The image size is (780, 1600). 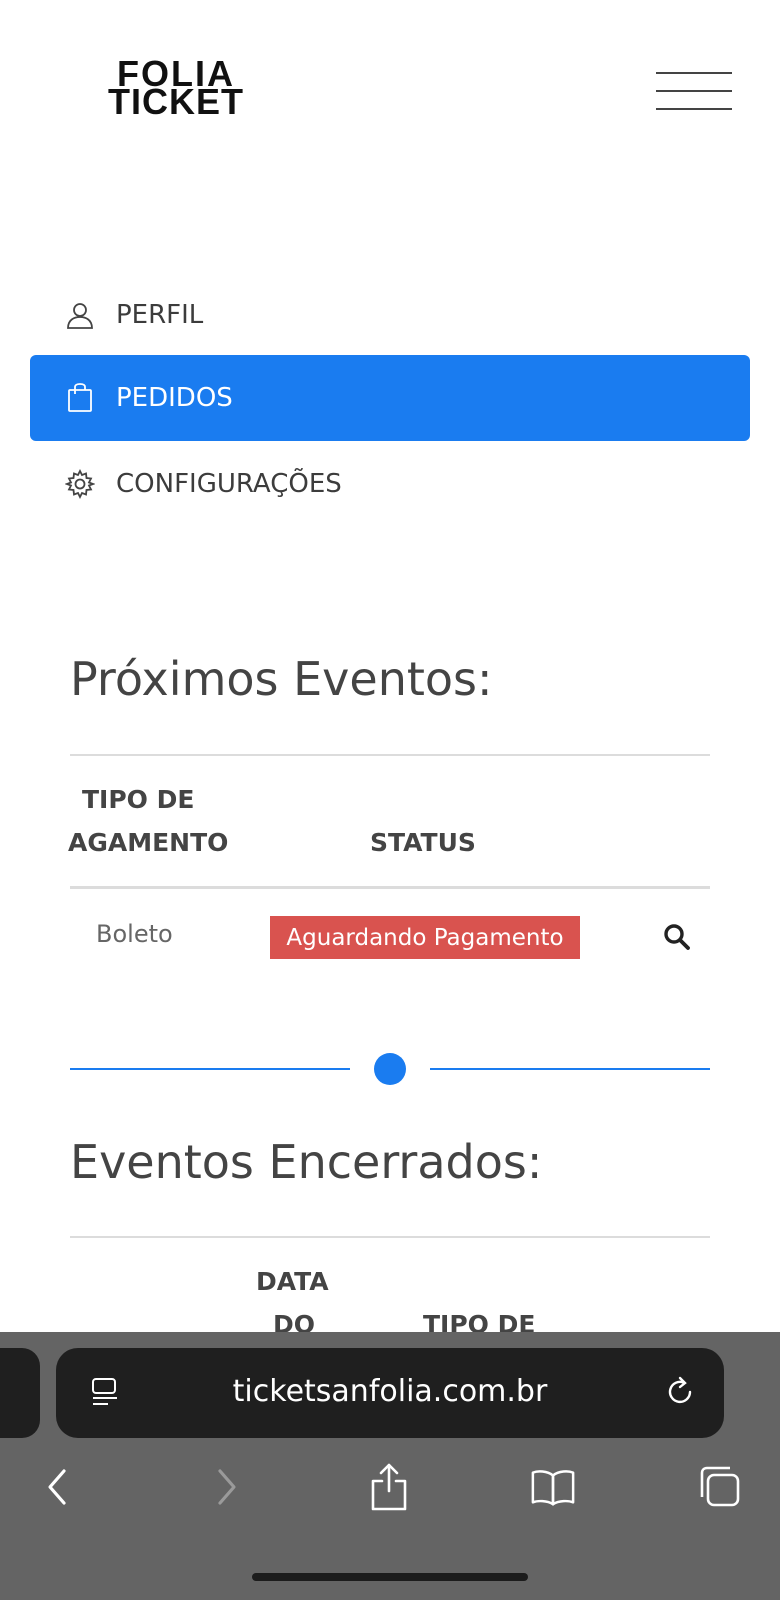 I want to click on menu-item-pedidos: PEDIDOS, so click(x=390, y=398).